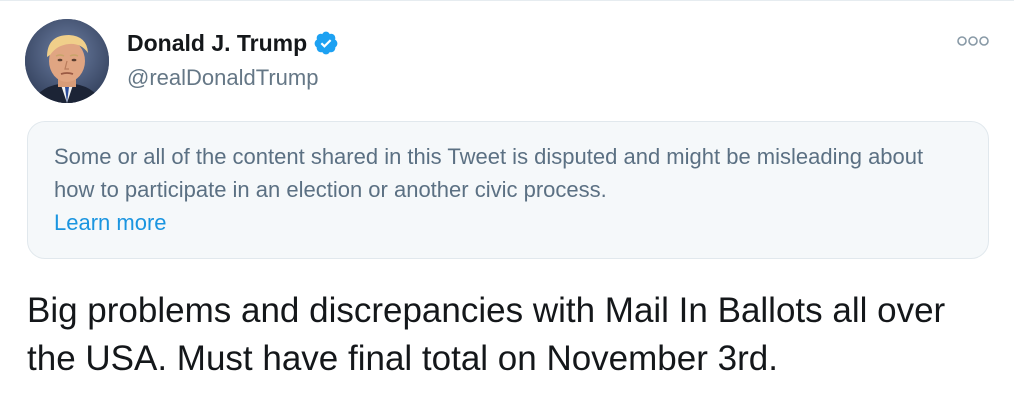 The height and width of the screenshot is (412, 1014). I want to click on avatar-photo-icon, so click(67, 61).